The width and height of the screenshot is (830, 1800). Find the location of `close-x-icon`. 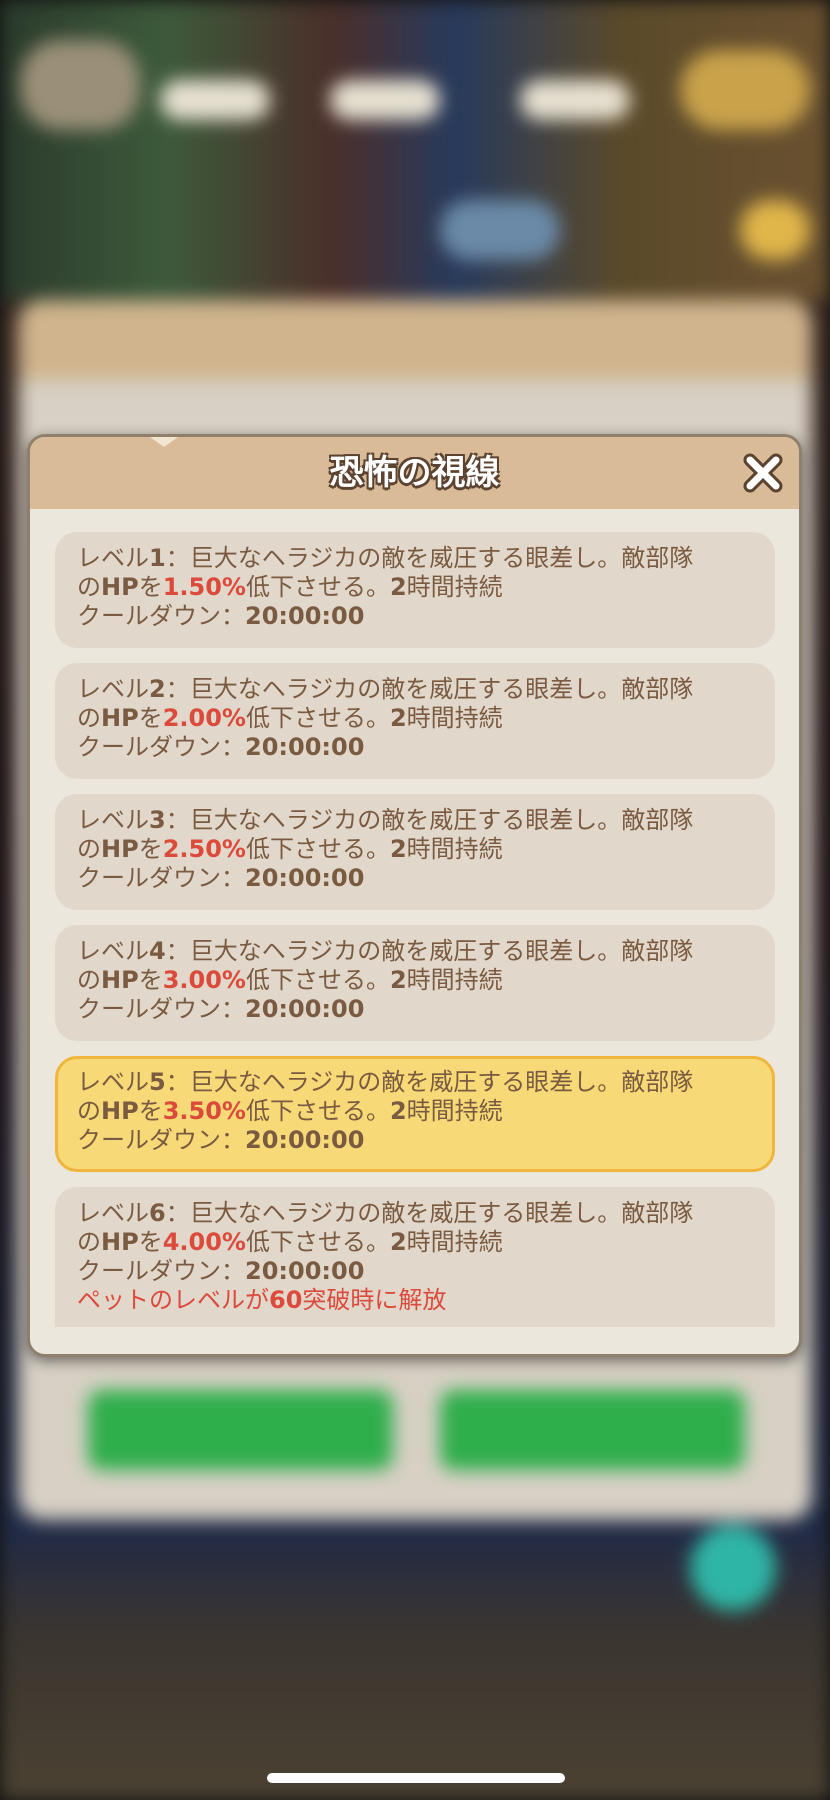

close-x-icon is located at coordinates (763, 473).